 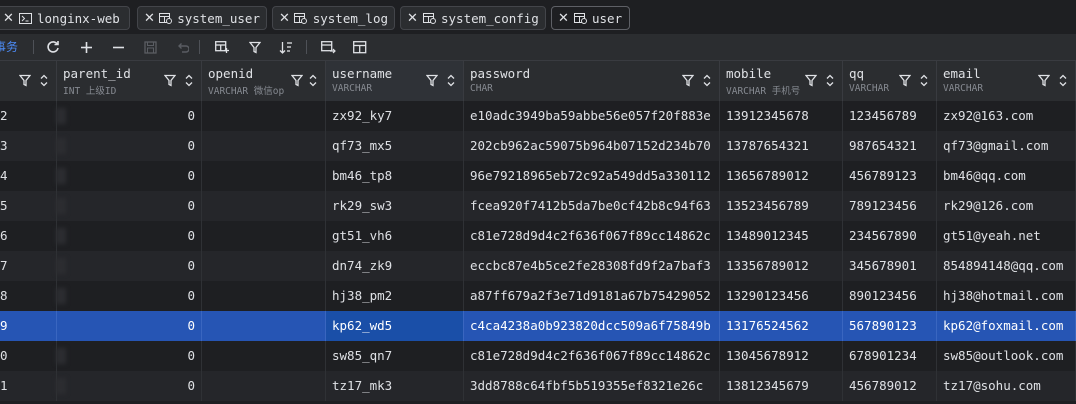 What do you see at coordinates (1006, 326) in the screenshot?
I see `cell-email: kp62@foxmail.com` at bounding box center [1006, 326].